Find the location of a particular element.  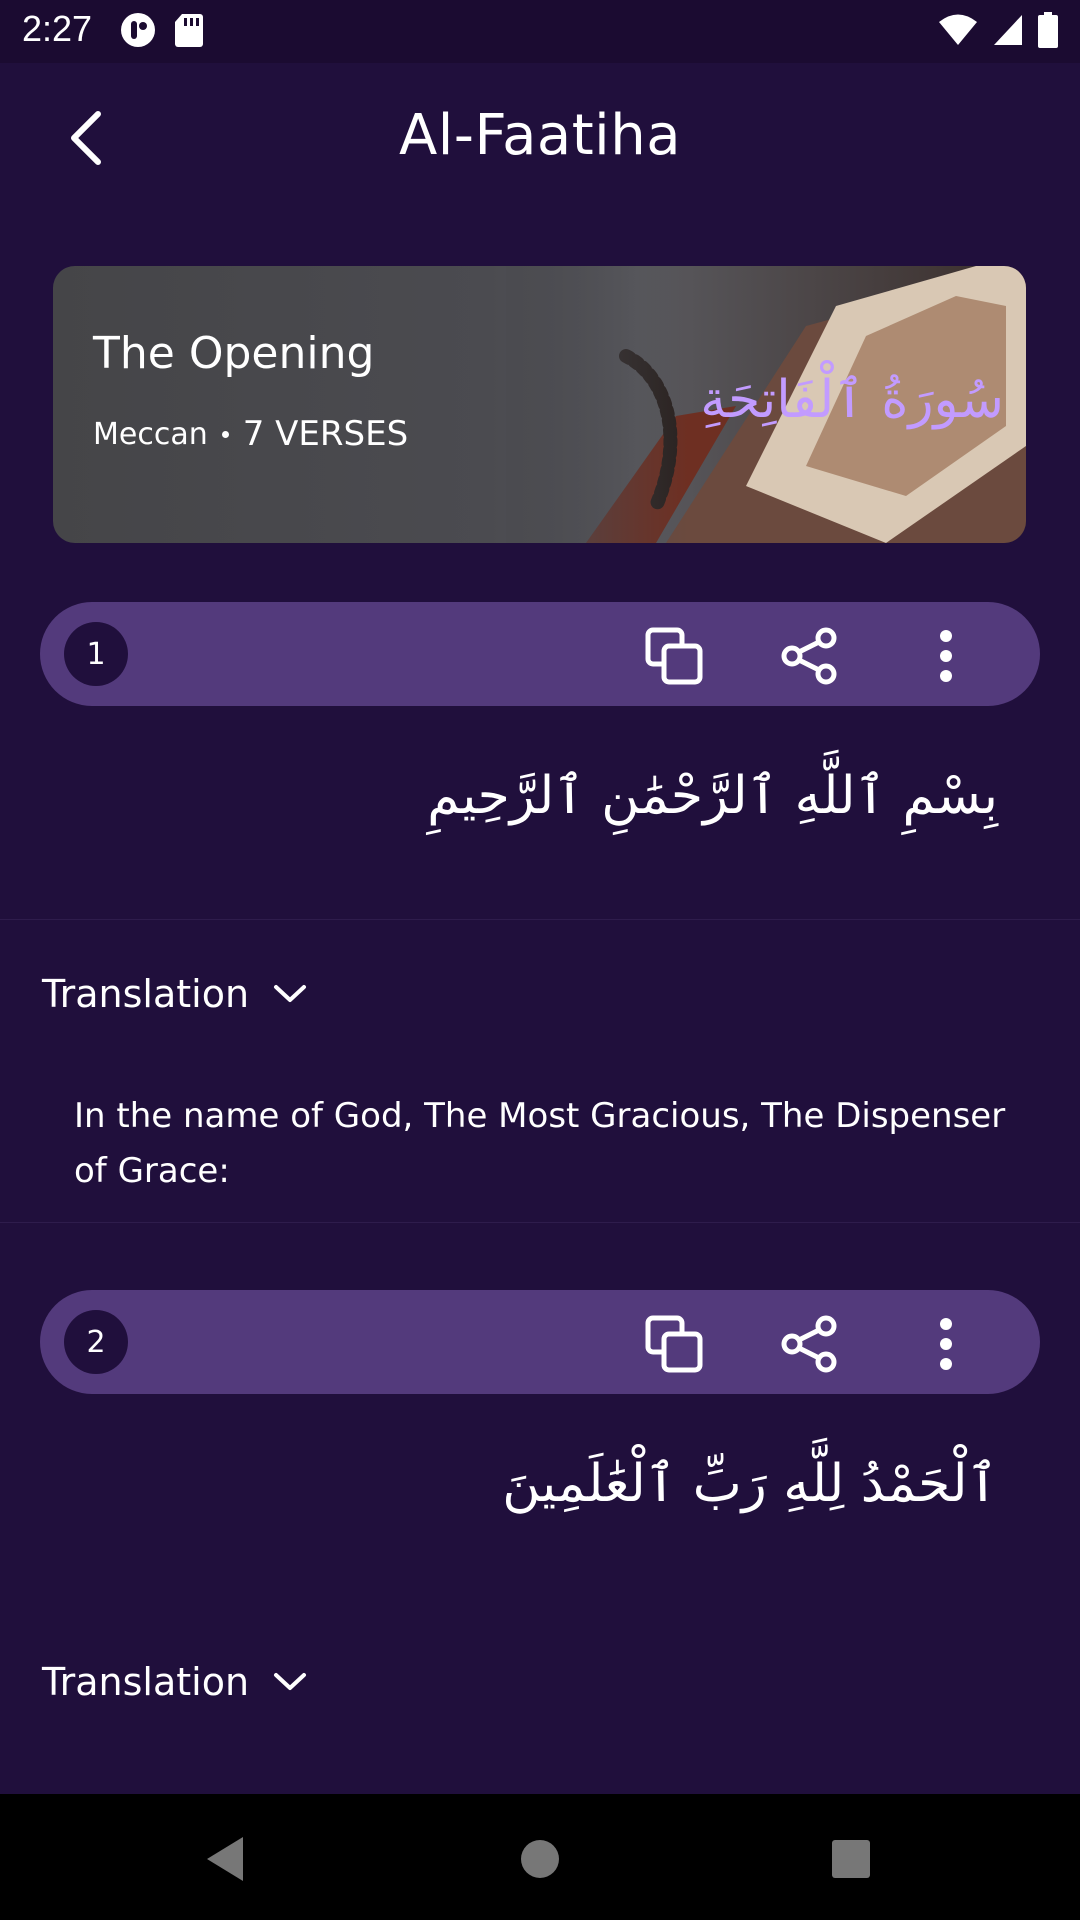

verse-number: 1 is located at coordinates (96, 654).